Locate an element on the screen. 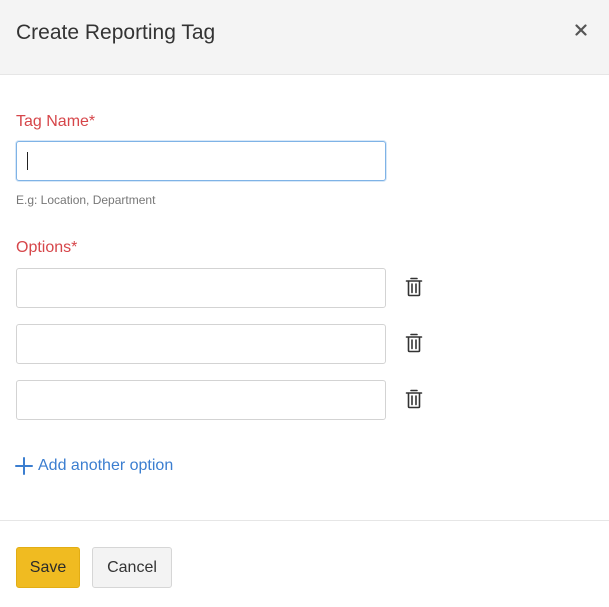 This screenshot has height=607, width=609. cancel-button: Cancel is located at coordinates (132, 567).